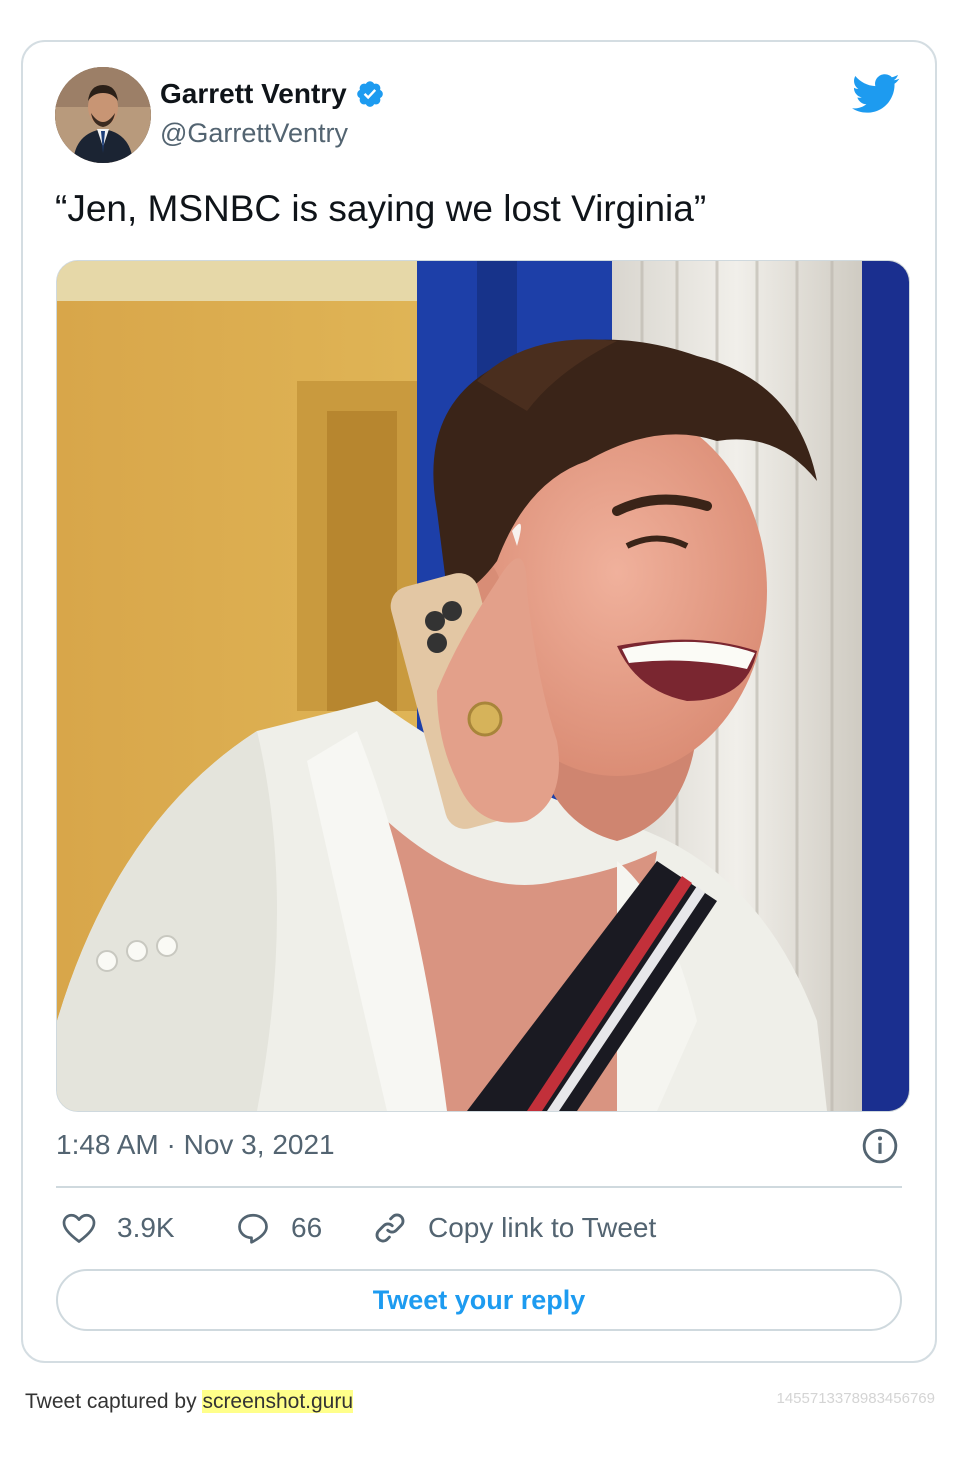  I want to click on reply-count: 66, so click(307, 1227).